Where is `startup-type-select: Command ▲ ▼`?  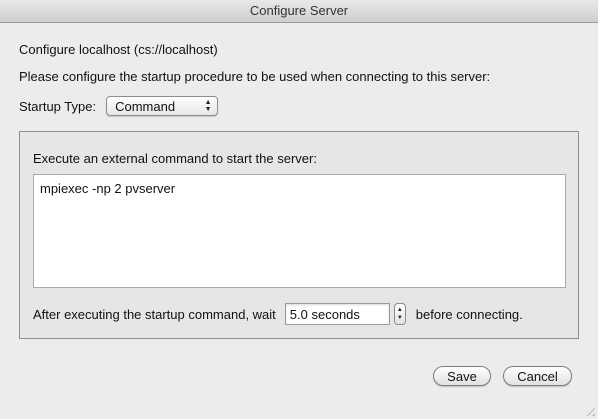 startup-type-select: Command ▲ ▼ is located at coordinates (162, 106).